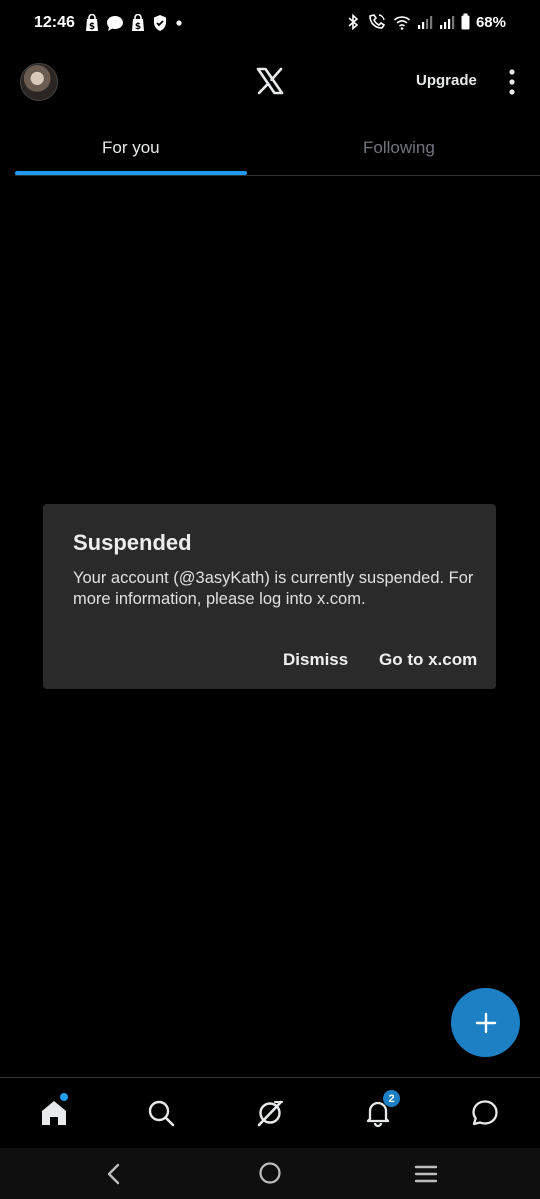 This screenshot has width=540, height=1199. I want to click on shield-icon, so click(160, 23).